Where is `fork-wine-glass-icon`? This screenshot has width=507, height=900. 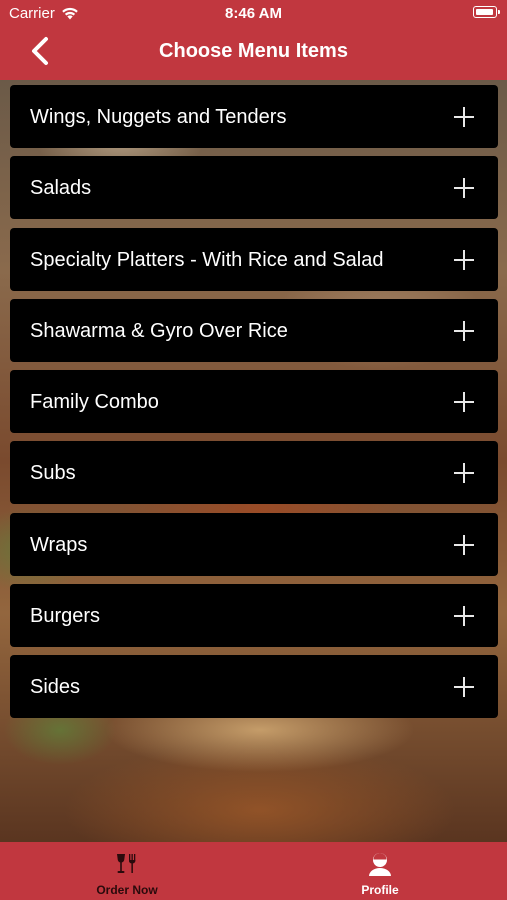 fork-wine-glass-icon is located at coordinates (127, 864).